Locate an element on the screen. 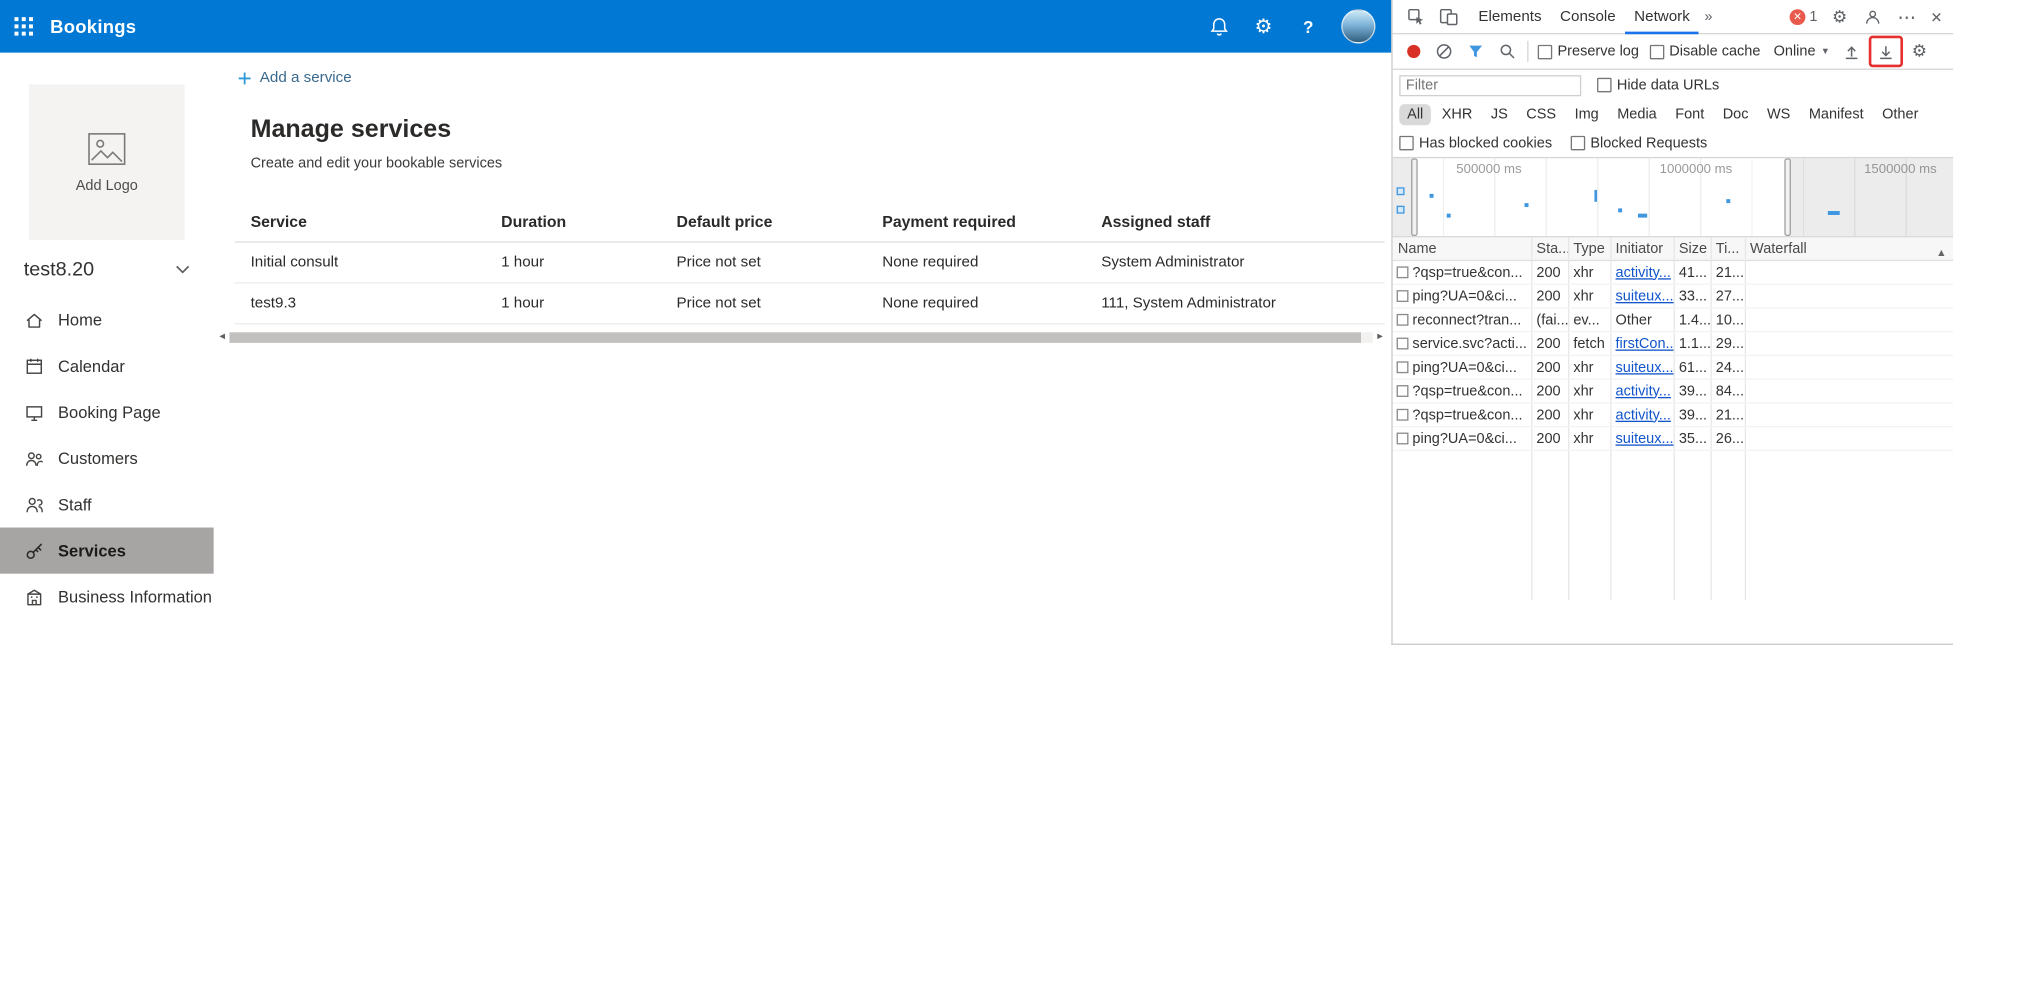 The image size is (2031, 995). column-header-type: Type is located at coordinates (1589, 249).